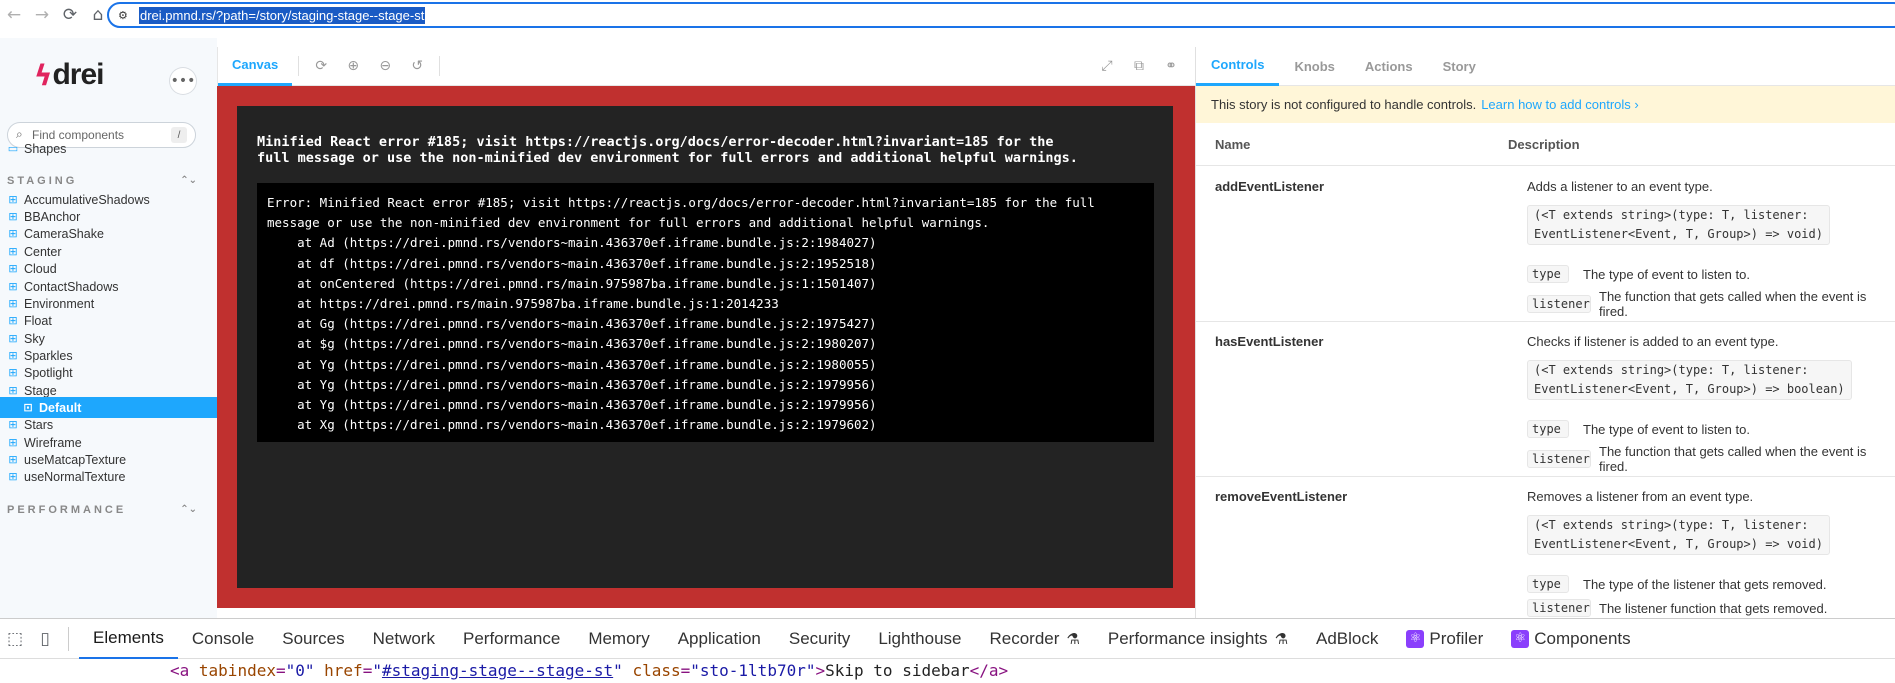 Image resolution: width=1895 pixels, height=683 pixels. I want to click on props-table-header: Name Description, so click(1545, 144).